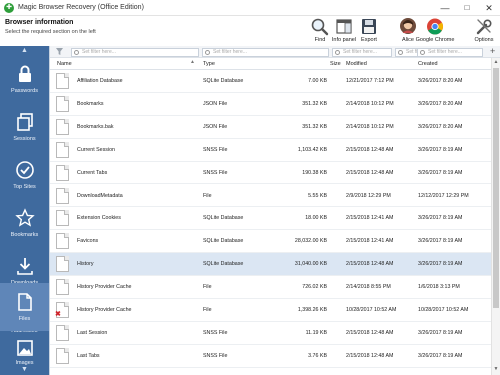  What do you see at coordinates (310, 264) in the screenshot?
I see `file-size-cell: 31,040.00 KB` at bounding box center [310, 264].